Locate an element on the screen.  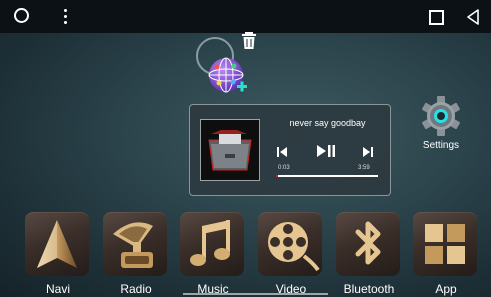
dock-item-video: Video is located at coordinates (291, 254).